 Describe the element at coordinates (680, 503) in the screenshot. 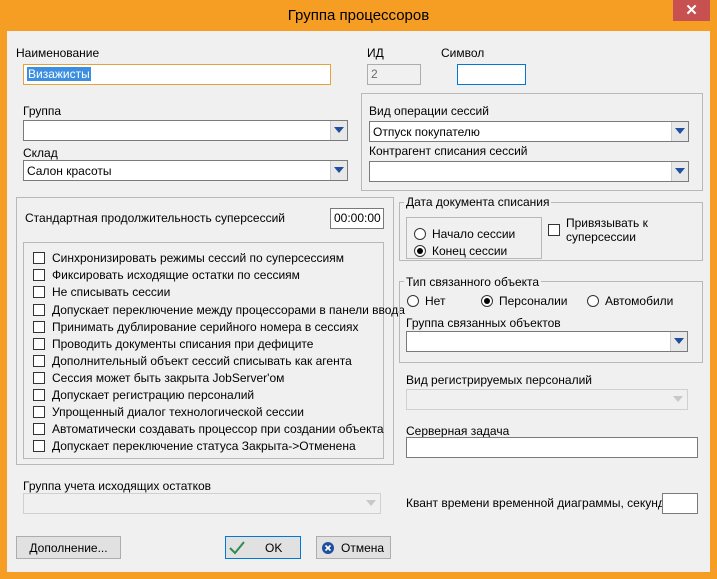

I see `quantum-field` at that location.